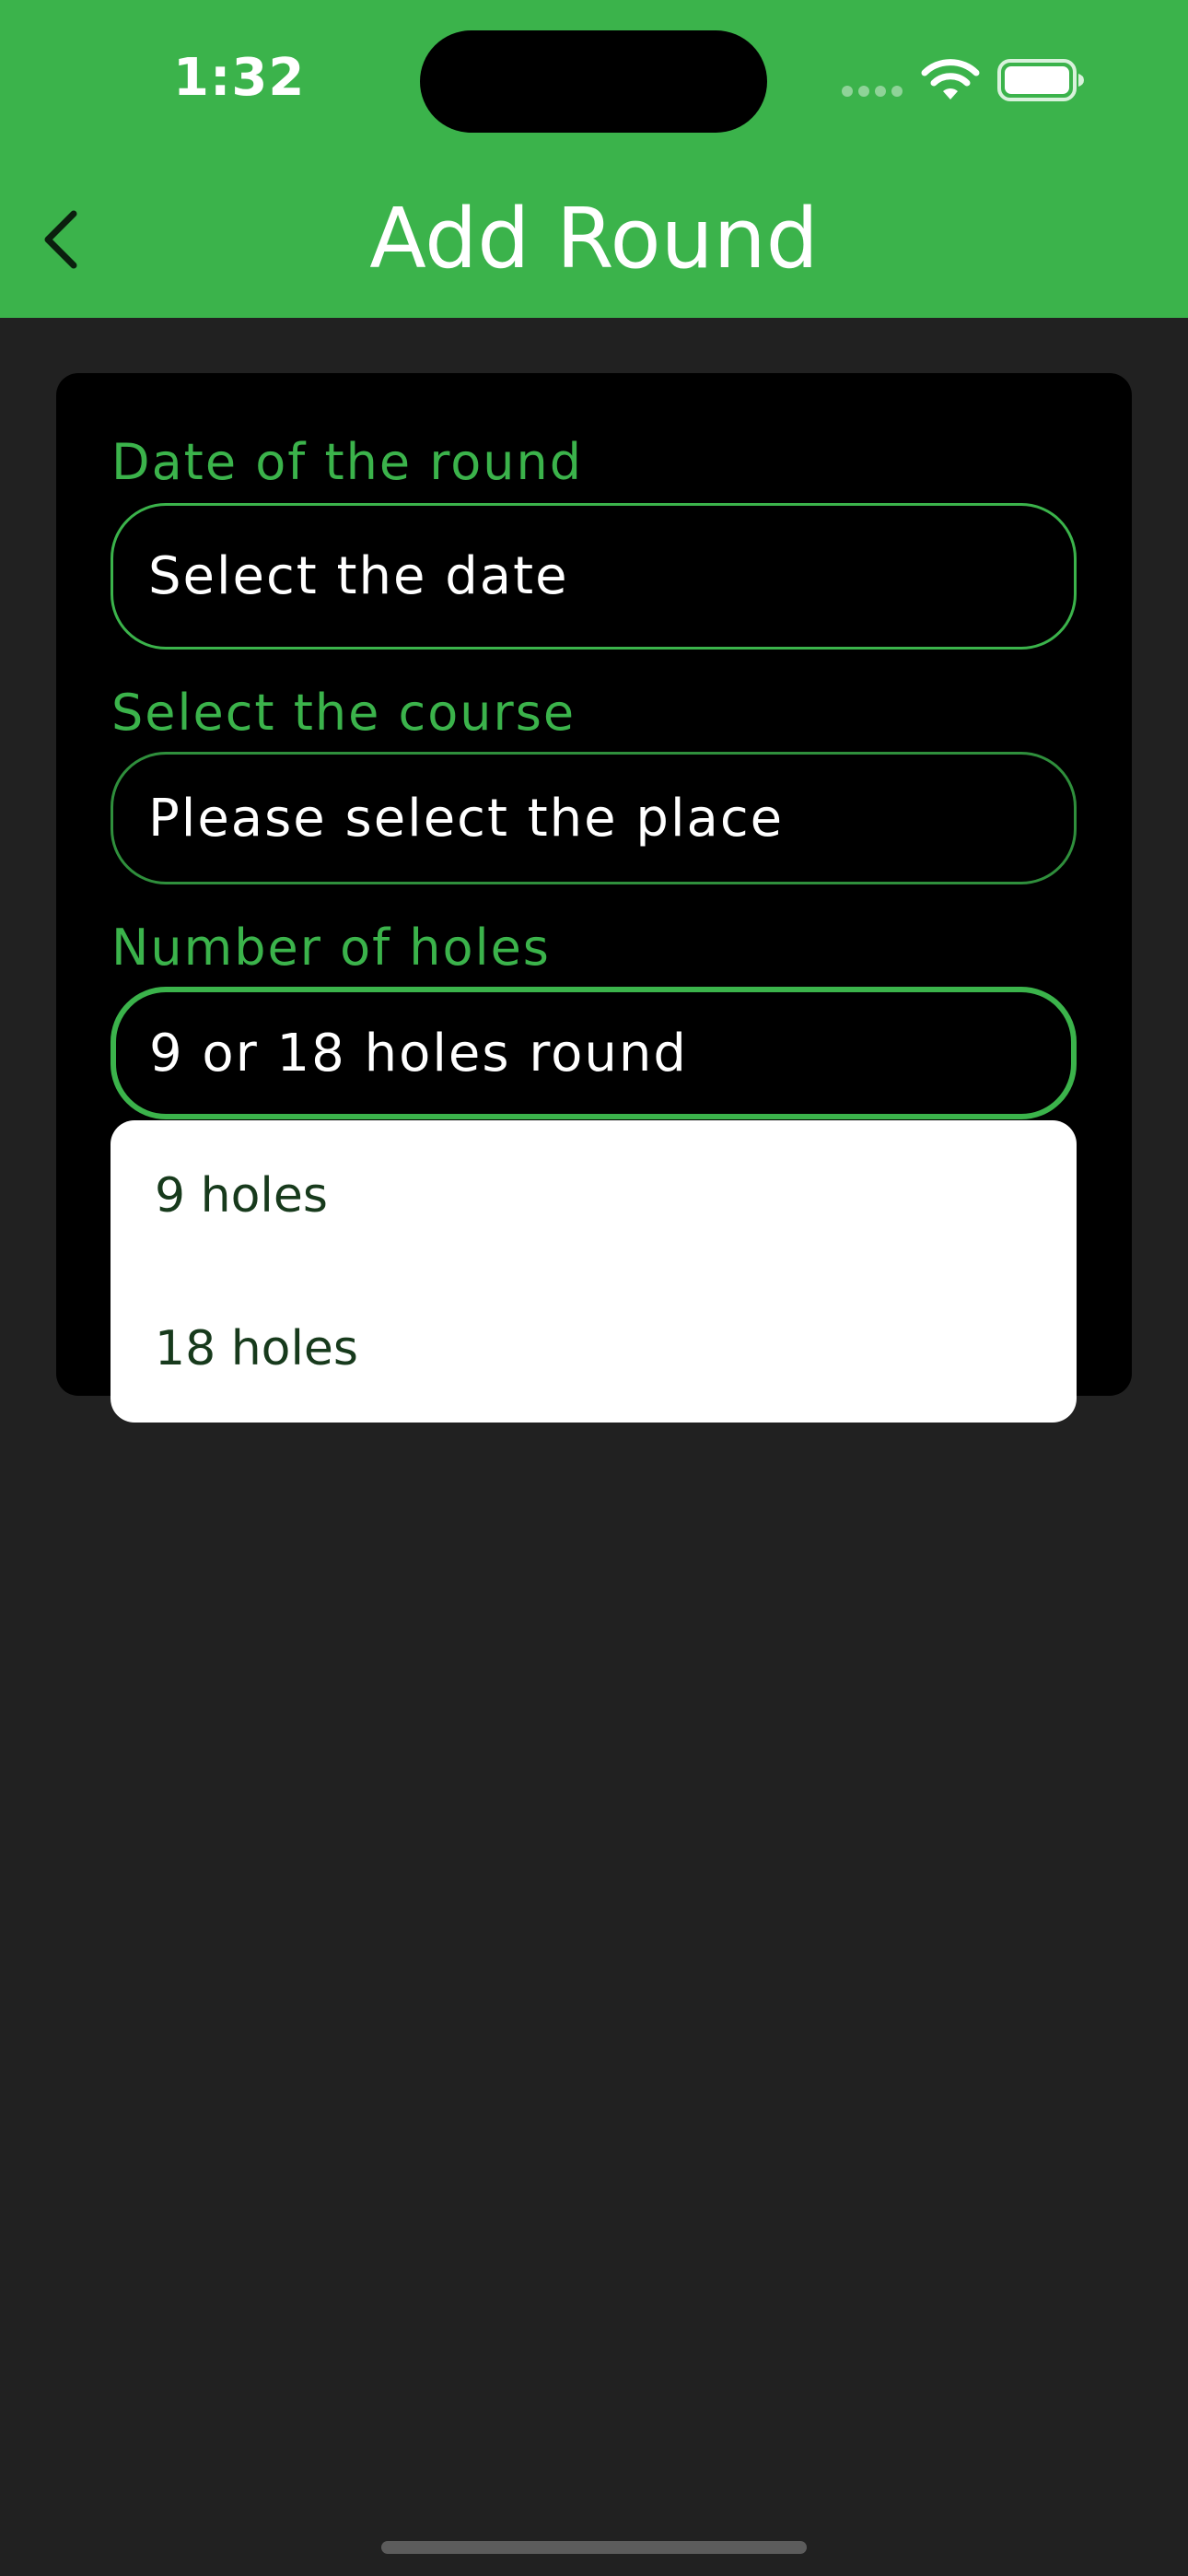 The width and height of the screenshot is (1188, 2576). I want to click on holes-select-placeholder: 9 or 18 holes round, so click(418, 1053).